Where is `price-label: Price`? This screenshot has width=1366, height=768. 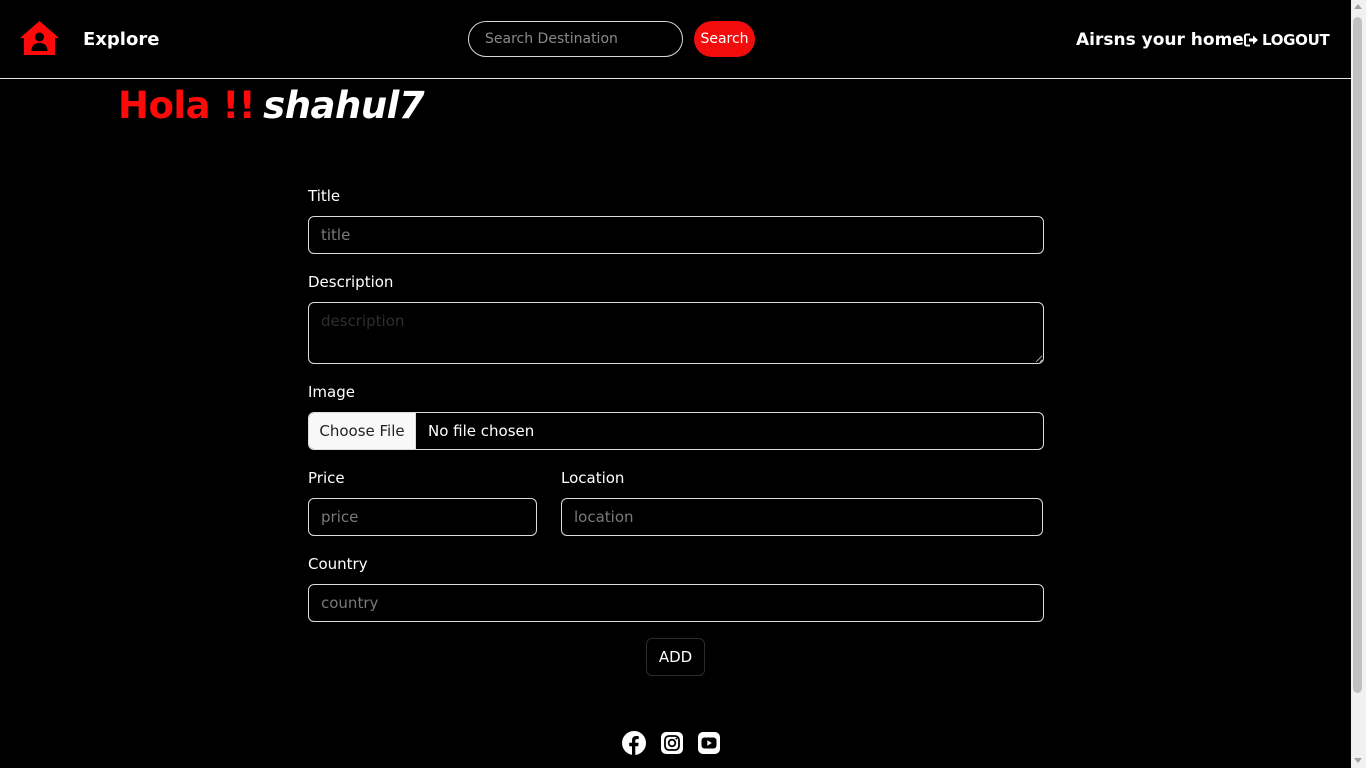
price-label: Price is located at coordinates (326, 478).